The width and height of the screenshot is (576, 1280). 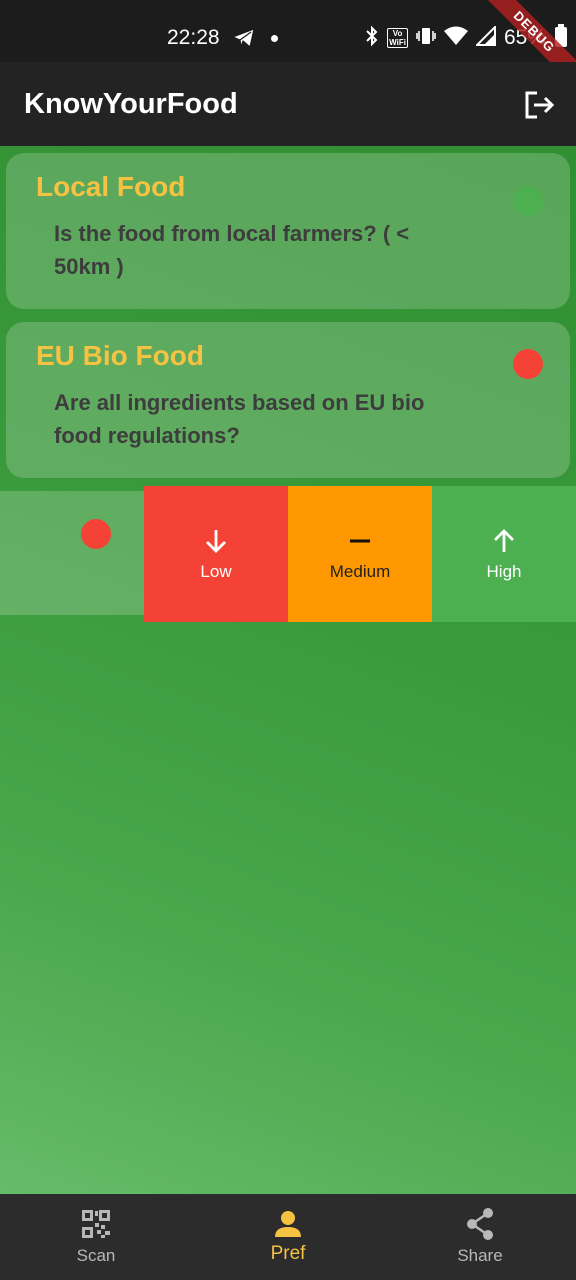 I want to click on vowifi-top: Vo, so click(x=397, y=33).